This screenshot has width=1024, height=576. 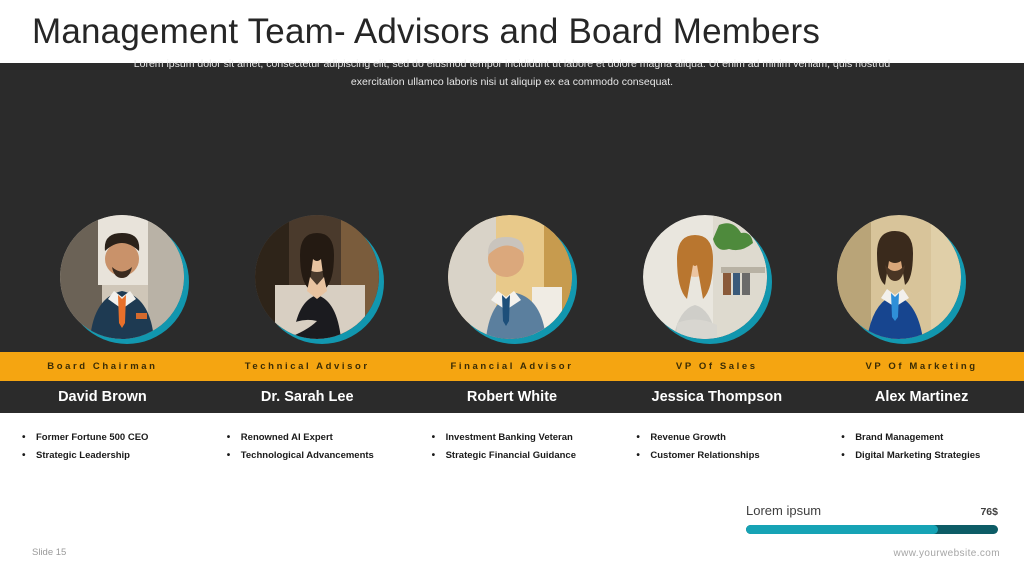 What do you see at coordinates (872, 510) in the screenshot?
I see `progress-labels: Lorem ipsum 76$` at bounding box center [872, 510].